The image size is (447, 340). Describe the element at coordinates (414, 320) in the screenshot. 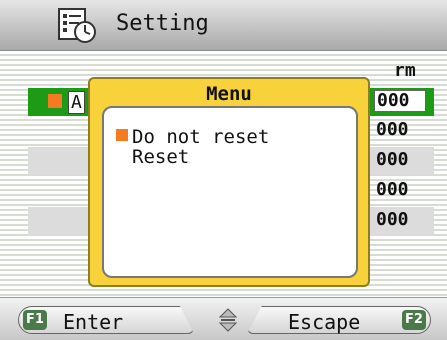

I see `f2-key-badge: F2` at that location.